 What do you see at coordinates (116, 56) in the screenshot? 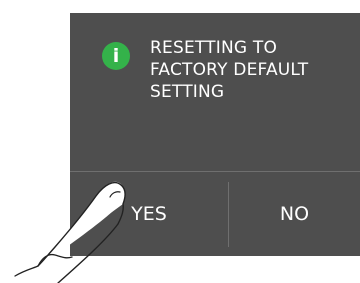
I see `info-icon: i` at bounding box center [116, 56].